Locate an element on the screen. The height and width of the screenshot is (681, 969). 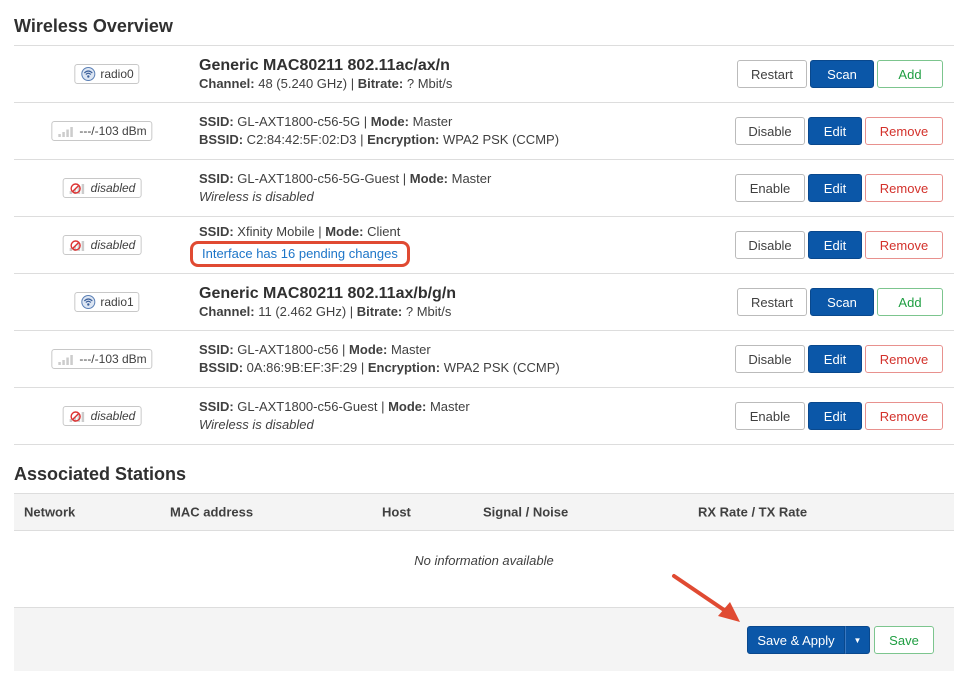
save-apply-dropdown: ▼ is located at coordinates (857, 640).